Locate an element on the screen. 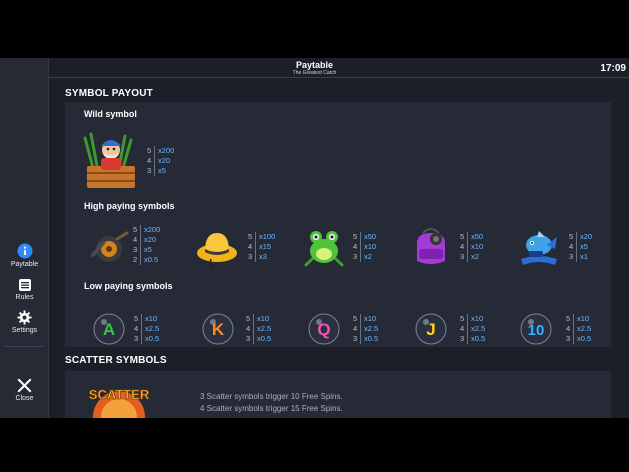 Image resolution: width=629 pixels, height=472 pixels. letter-q-bubble-icon: Q is located at coordinates (324, 329).